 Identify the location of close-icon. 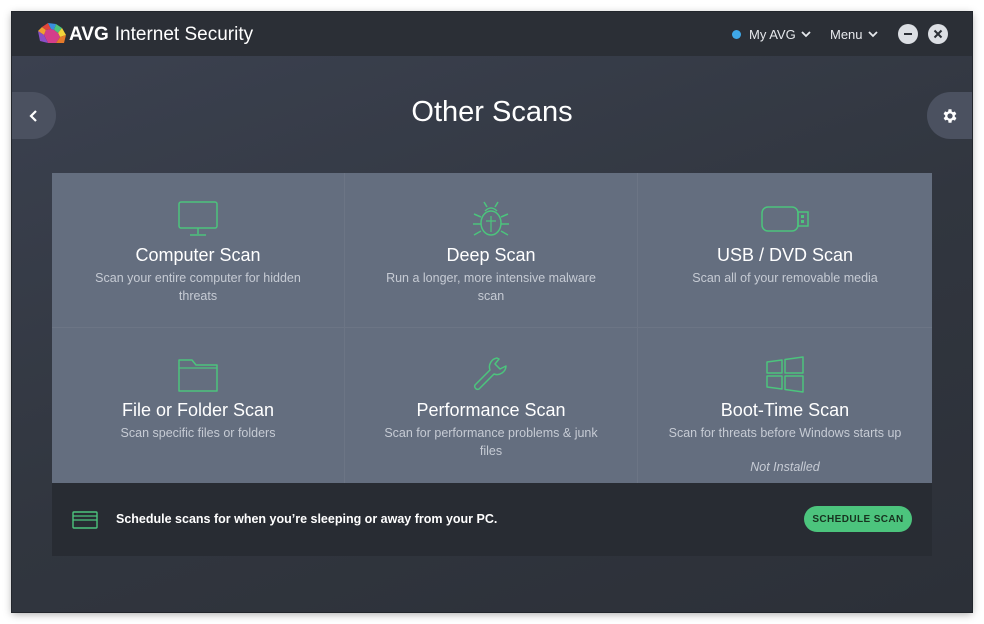
(938, 34).